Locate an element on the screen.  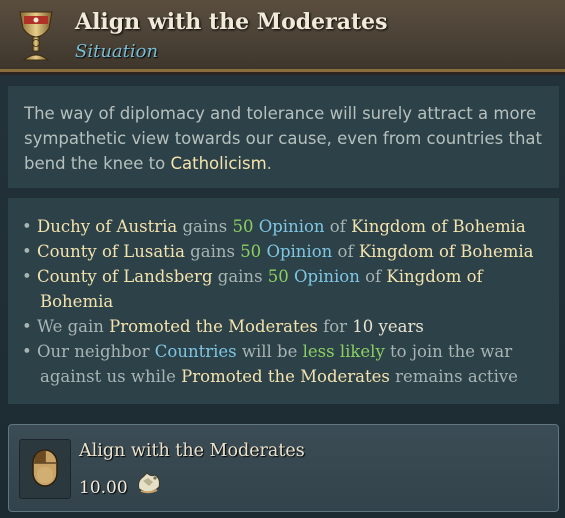
effect-text: remains active is located at coordinates (453, 376).